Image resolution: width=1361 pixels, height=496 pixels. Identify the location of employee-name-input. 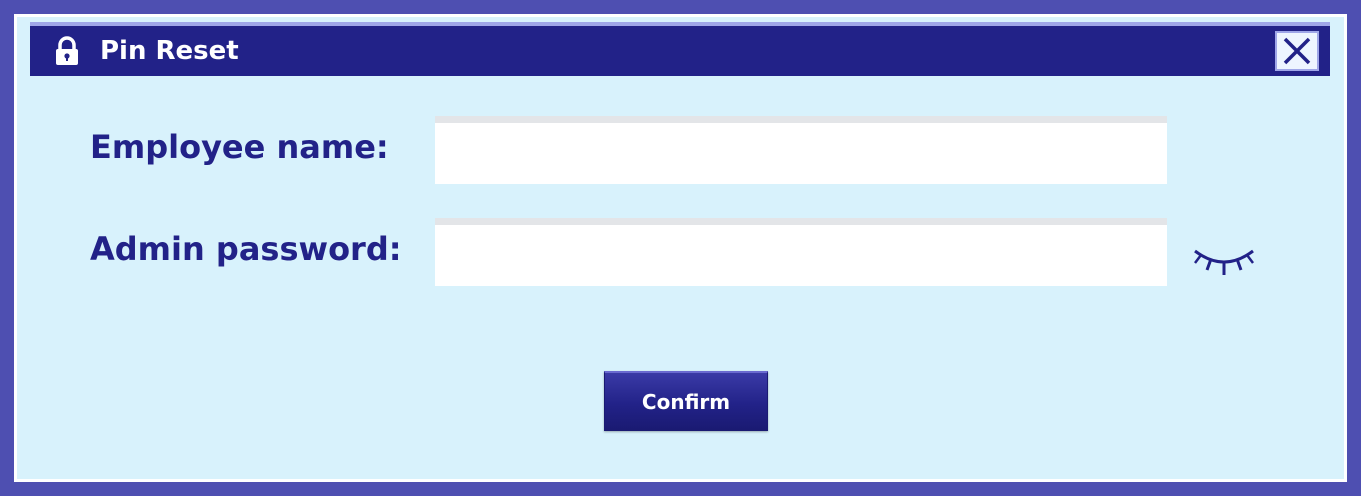
(801, 150).